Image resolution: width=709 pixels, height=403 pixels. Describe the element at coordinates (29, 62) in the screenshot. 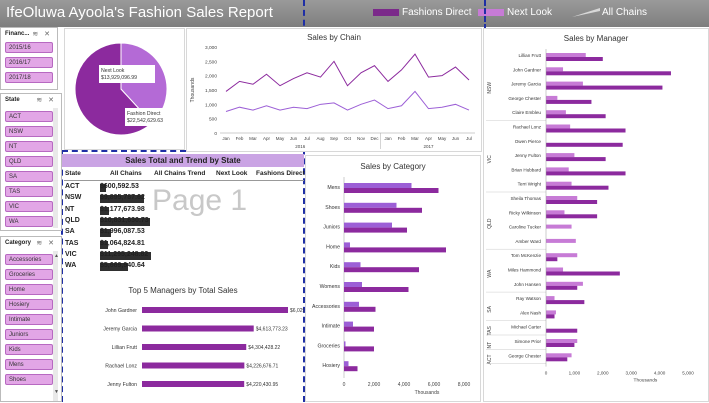

I see `slicer-item-2016-17: 2016/17` at that location.